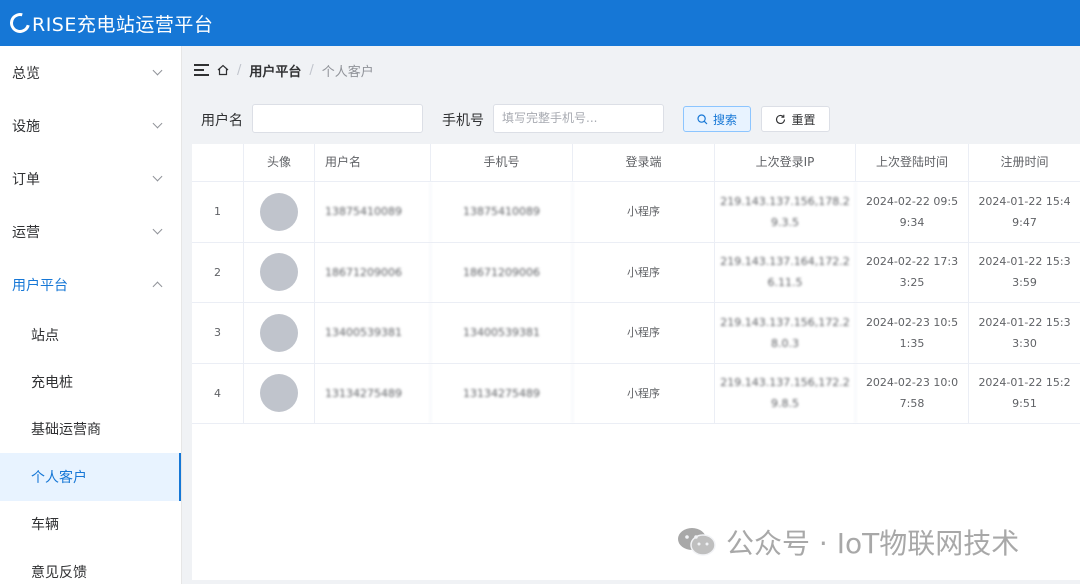 Image resolution: width=1080 pixels, height=584 pixels. What do you see at coordinates (90, 284) in the screenshot?
I see `sidebar-menu-user-platform: 用户平台` at bounding box center [90, 284].